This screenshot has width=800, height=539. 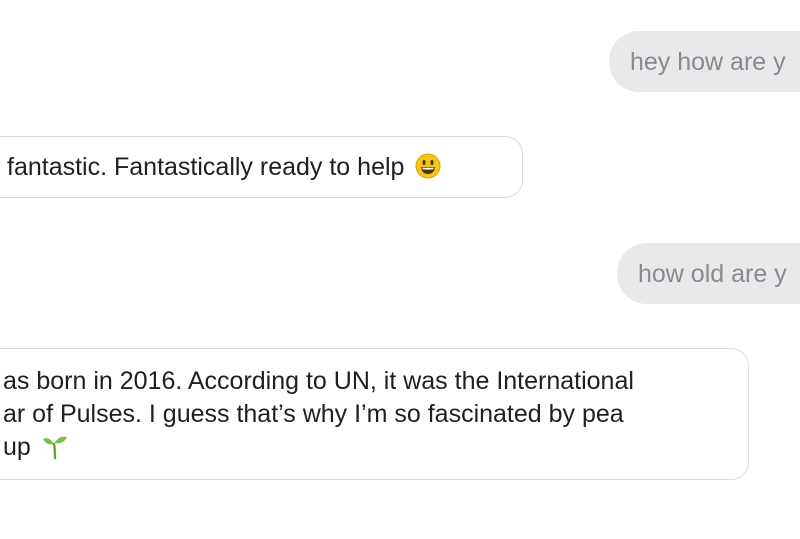 What do you see at coordinates (54, 447) in the screenshot?
I see `seedling-icon` at bounding box center [54, 447].